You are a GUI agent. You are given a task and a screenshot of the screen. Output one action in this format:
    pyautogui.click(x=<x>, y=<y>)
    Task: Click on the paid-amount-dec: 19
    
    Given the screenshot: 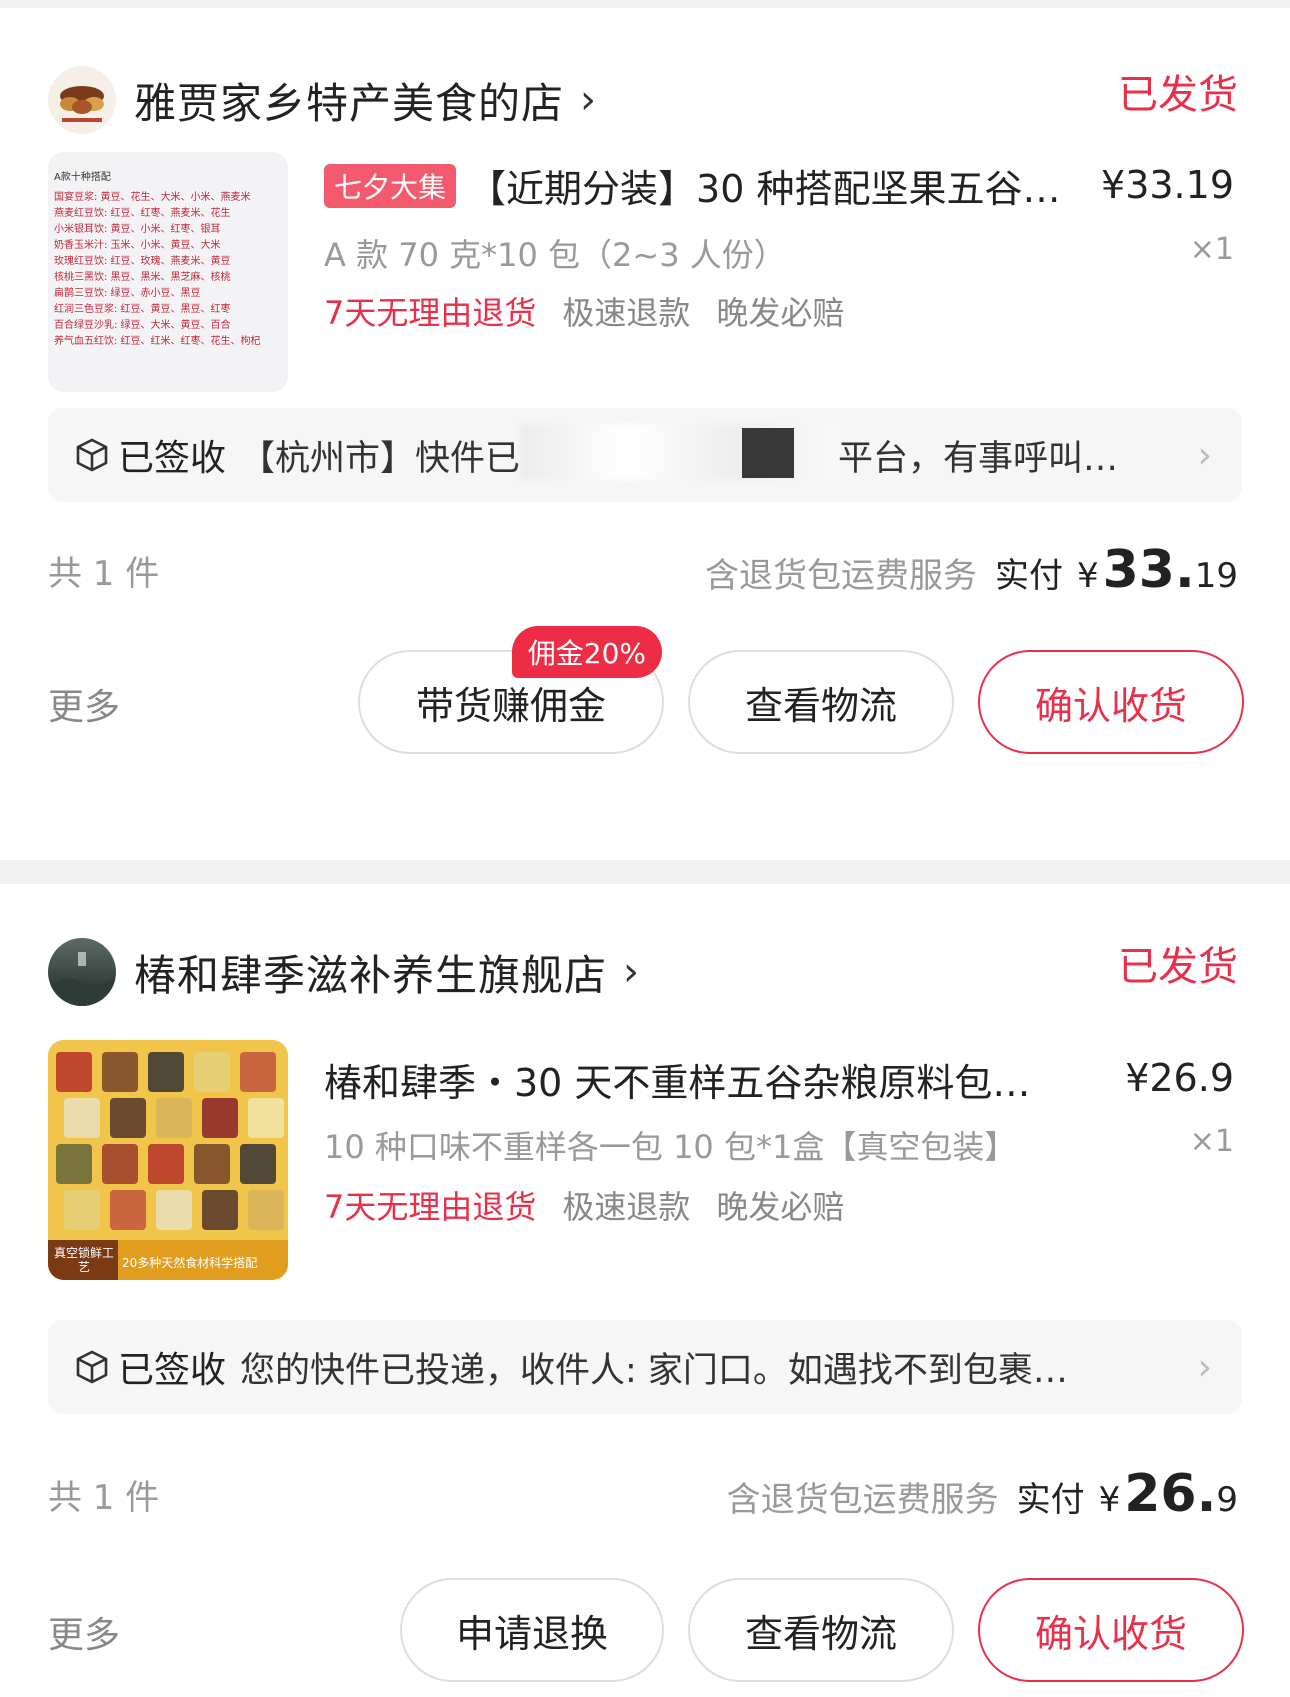 What is the action you would take?
    pyautogui.click(x=1216, y=576)
    